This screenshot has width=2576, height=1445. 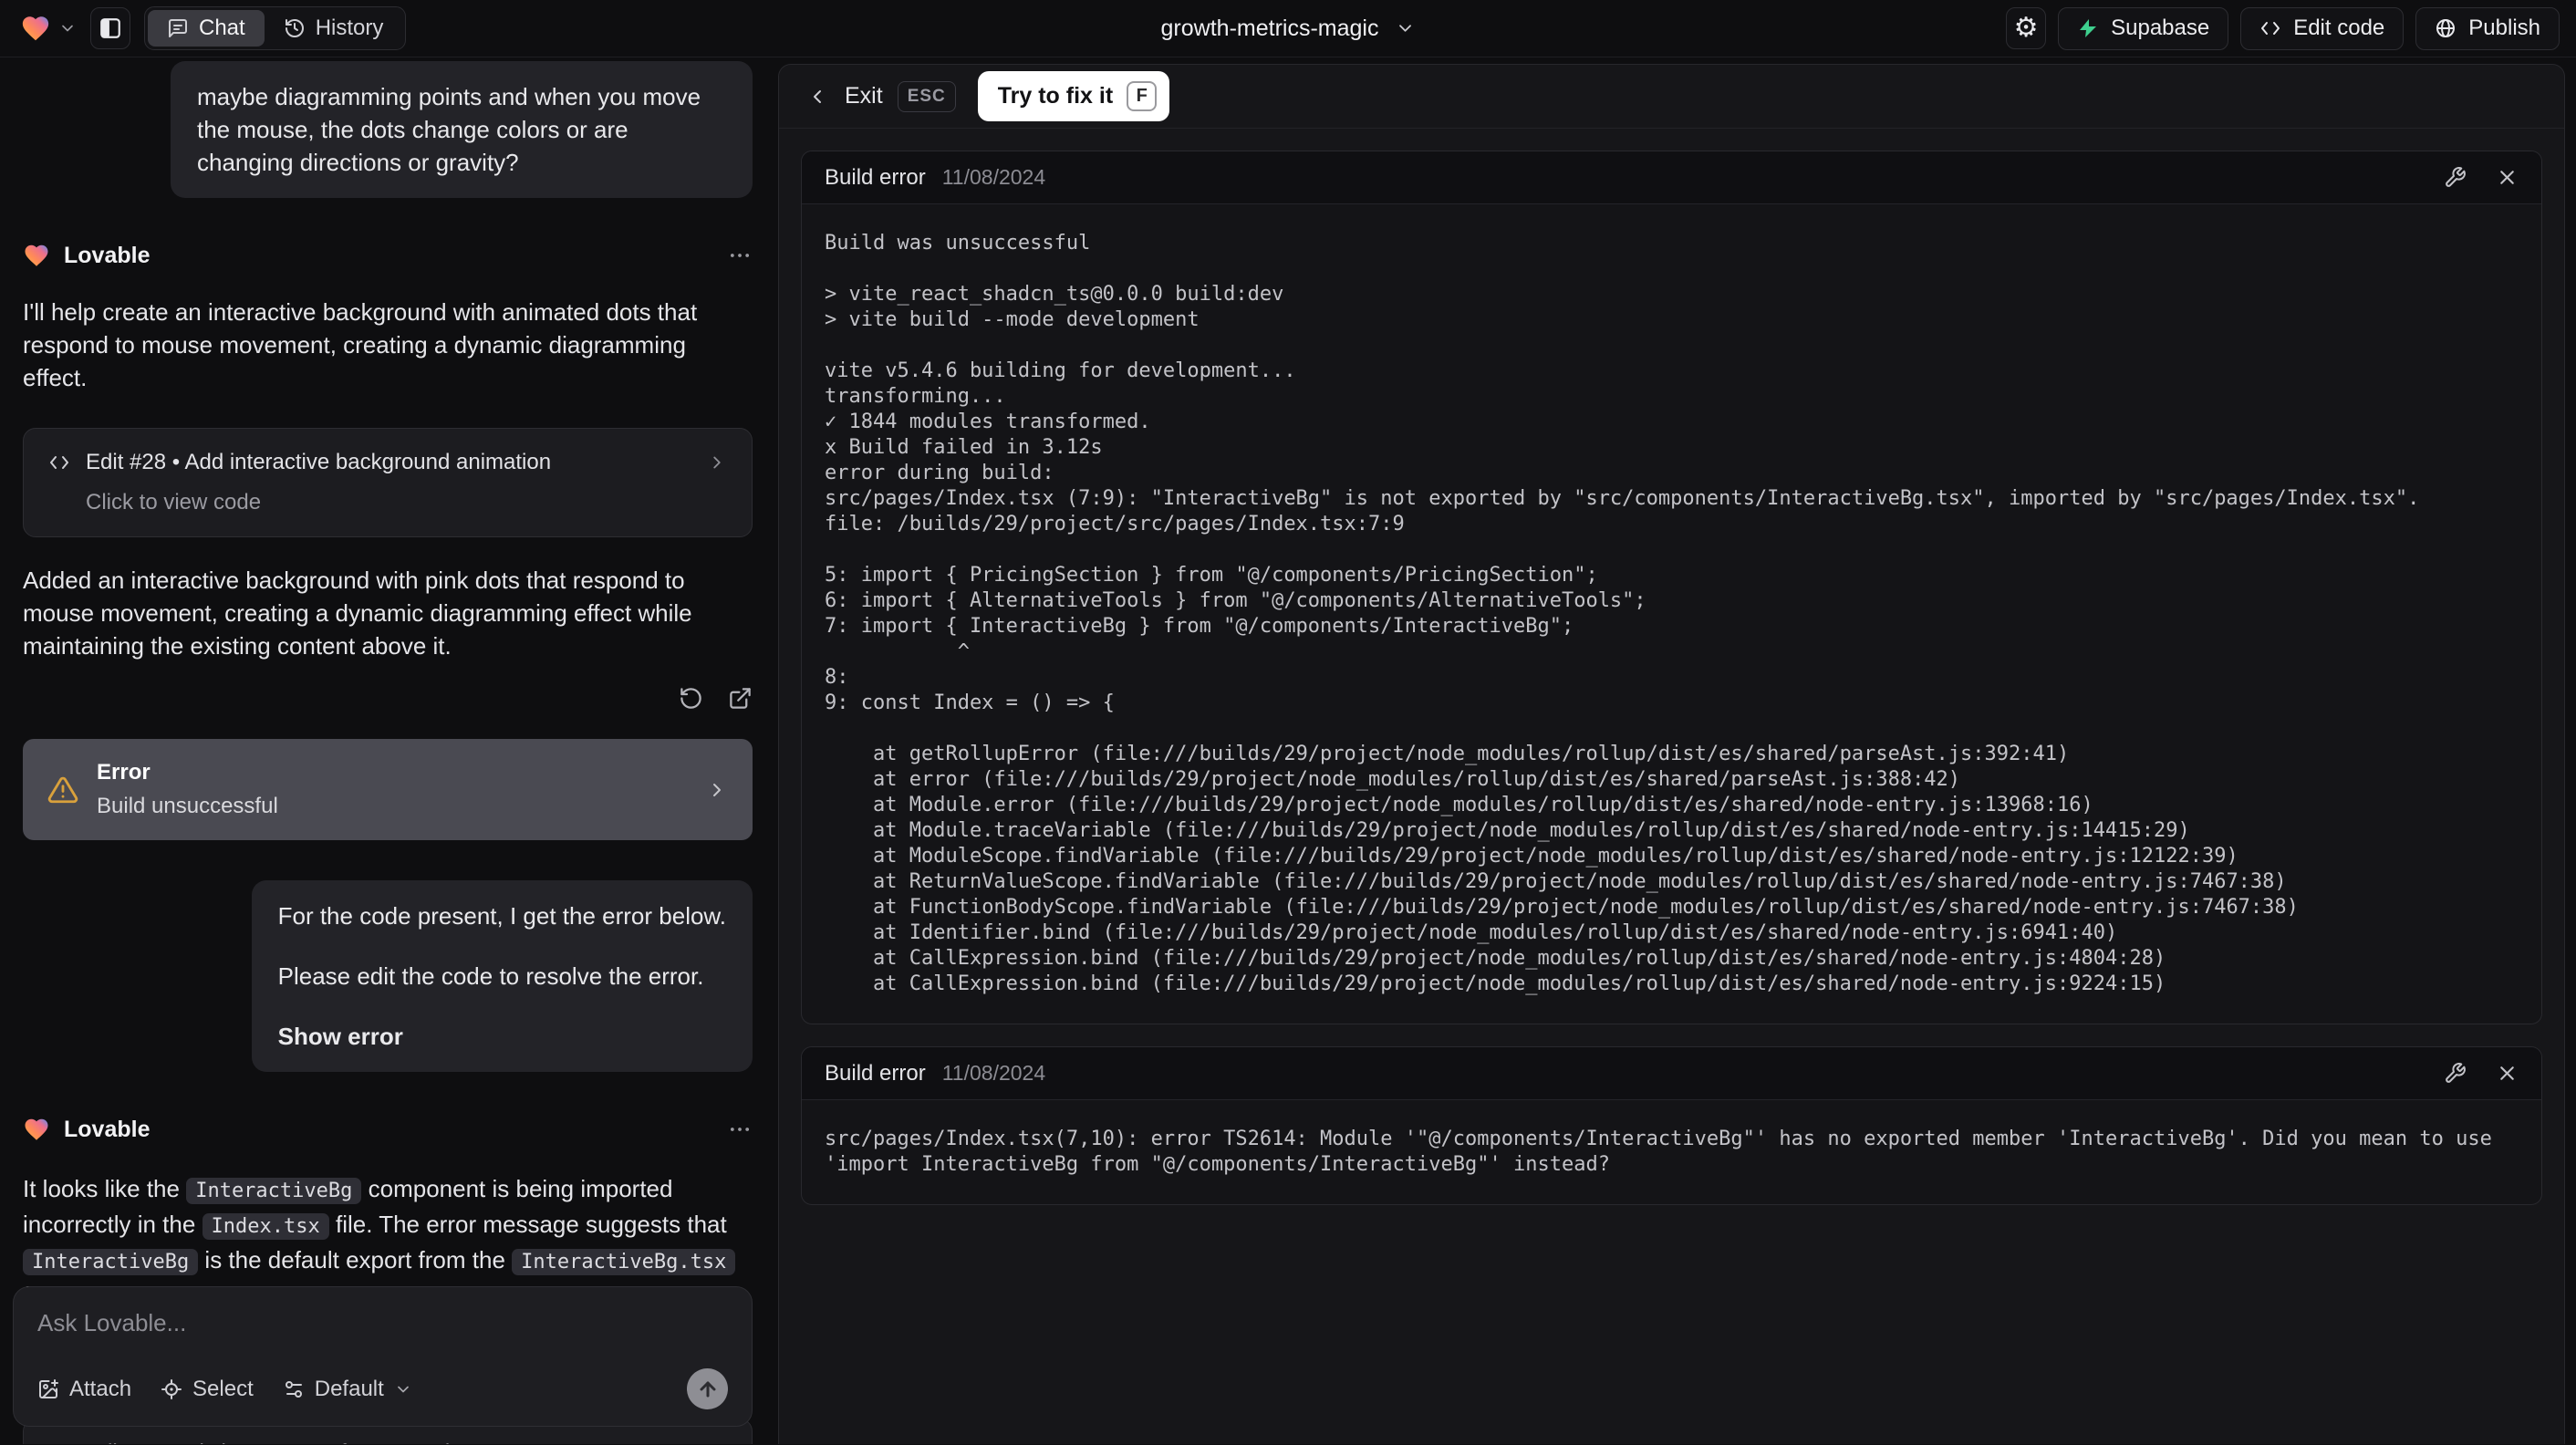 I want to click on exit-label: Exit, so click(x=864, y=96).